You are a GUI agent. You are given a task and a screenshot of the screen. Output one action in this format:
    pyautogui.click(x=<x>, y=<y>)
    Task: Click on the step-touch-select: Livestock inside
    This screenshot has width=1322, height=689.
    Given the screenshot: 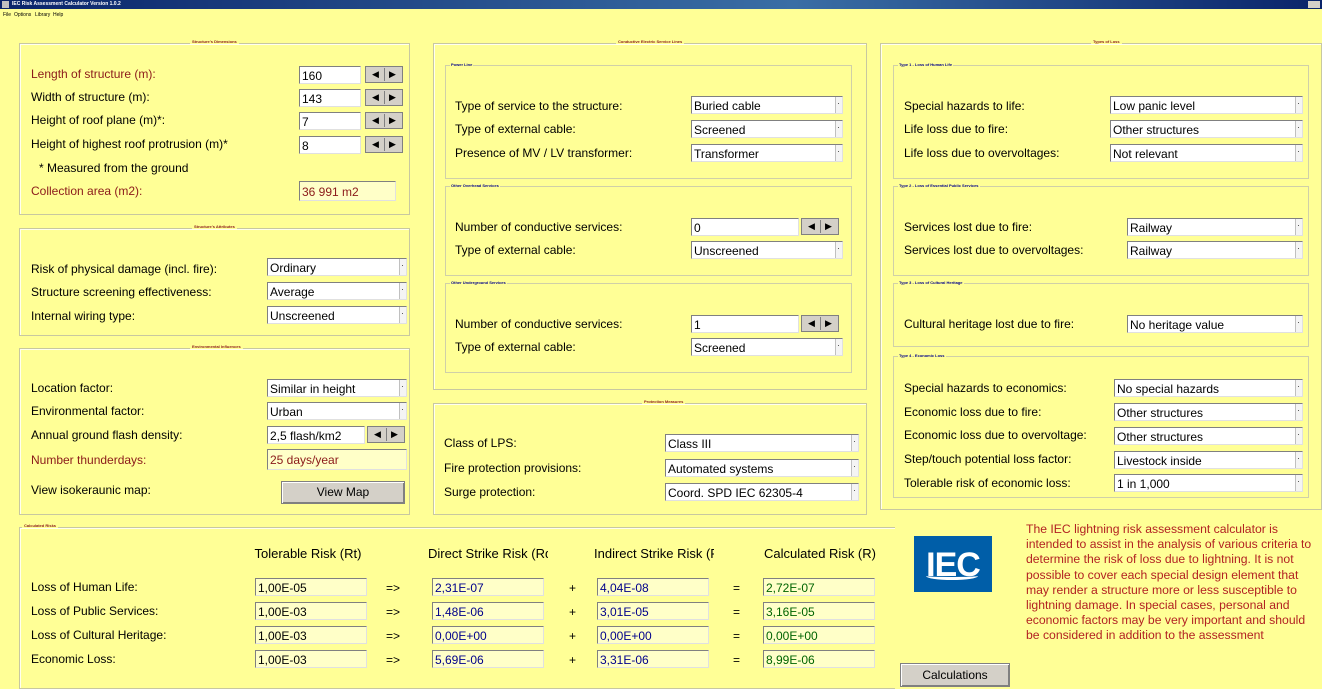 What is the action you would take?
    pyautogui.click(x=1208, y=460)
    